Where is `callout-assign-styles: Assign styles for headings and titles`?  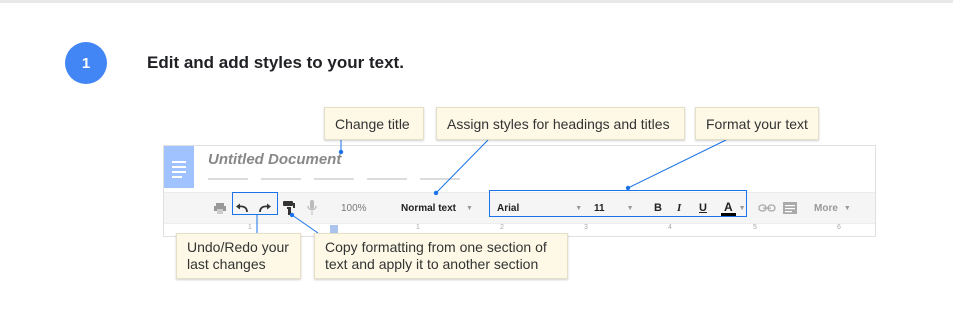
callout-assign-styles: Assign styles for headings and titles is located at coordinates (560, 123).